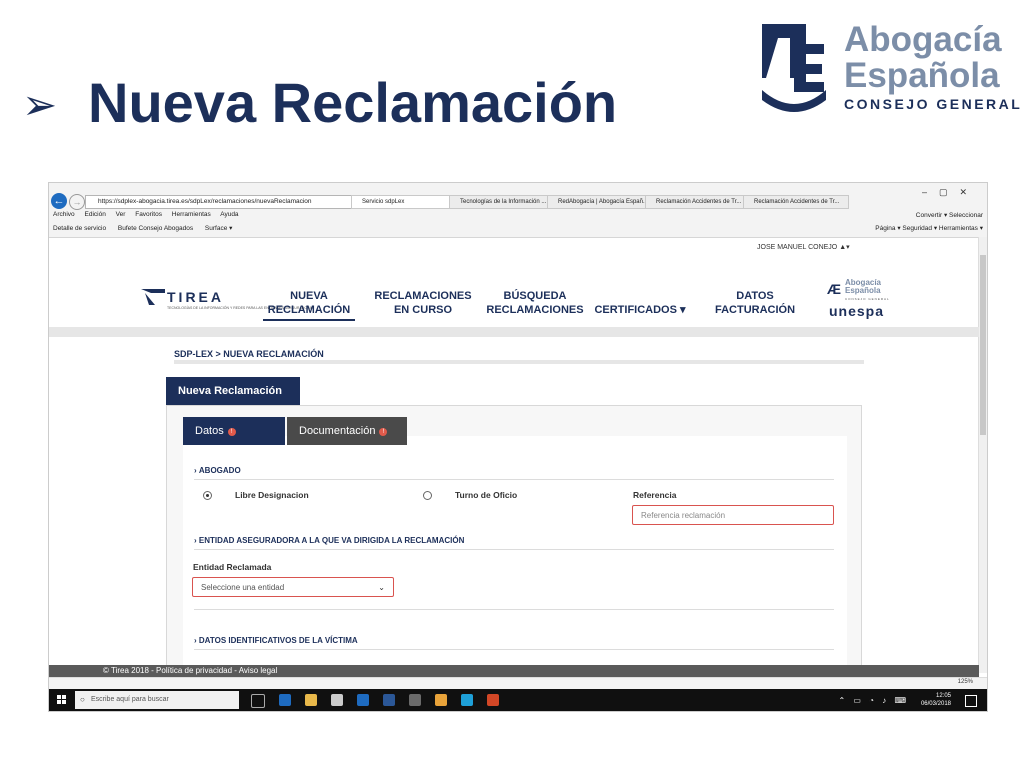 The height and width of the screenshot is (768, 1024). What do you see at coordinates (82, 699) in the screenshot?
I see `search-icon: ○` at bounding box center [82, 699].